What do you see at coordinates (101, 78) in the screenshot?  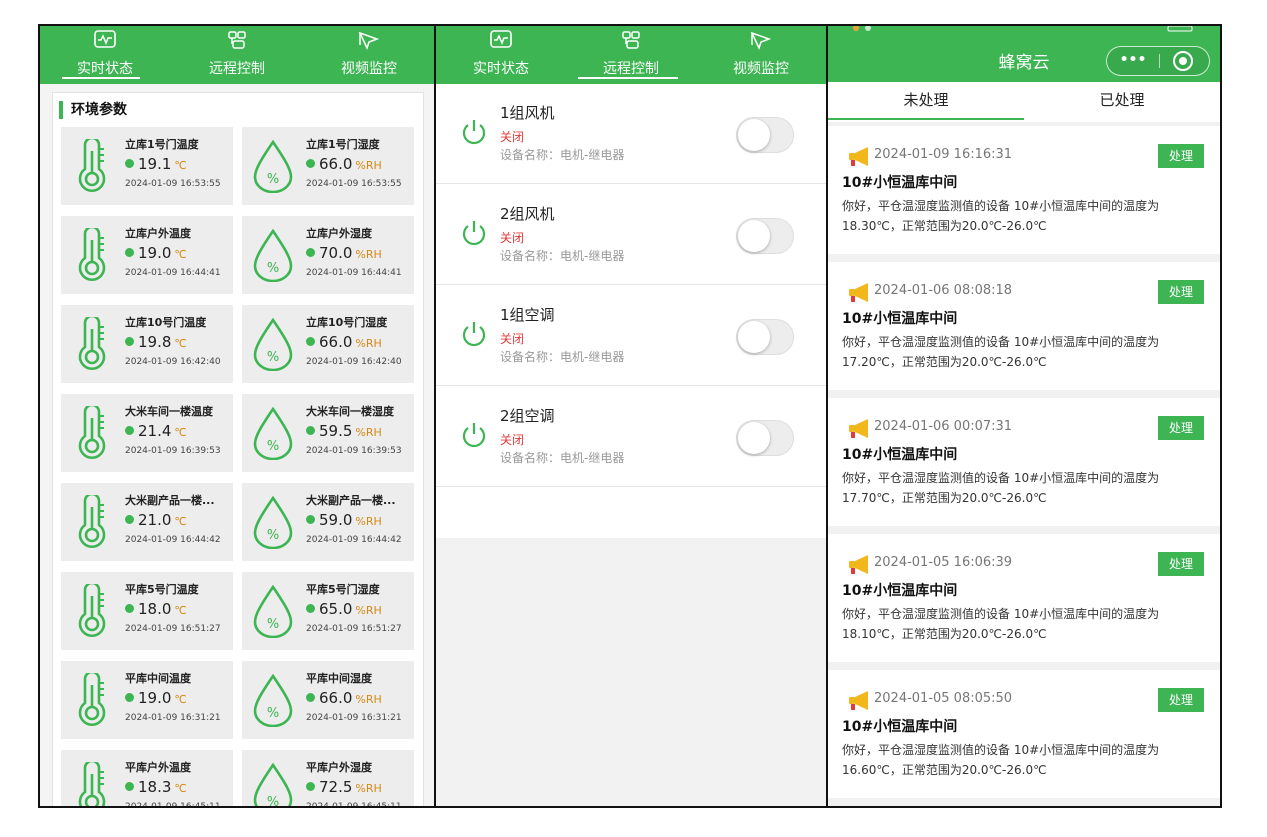 I see `active-tab-indicator` at bounding box center [101, 78].